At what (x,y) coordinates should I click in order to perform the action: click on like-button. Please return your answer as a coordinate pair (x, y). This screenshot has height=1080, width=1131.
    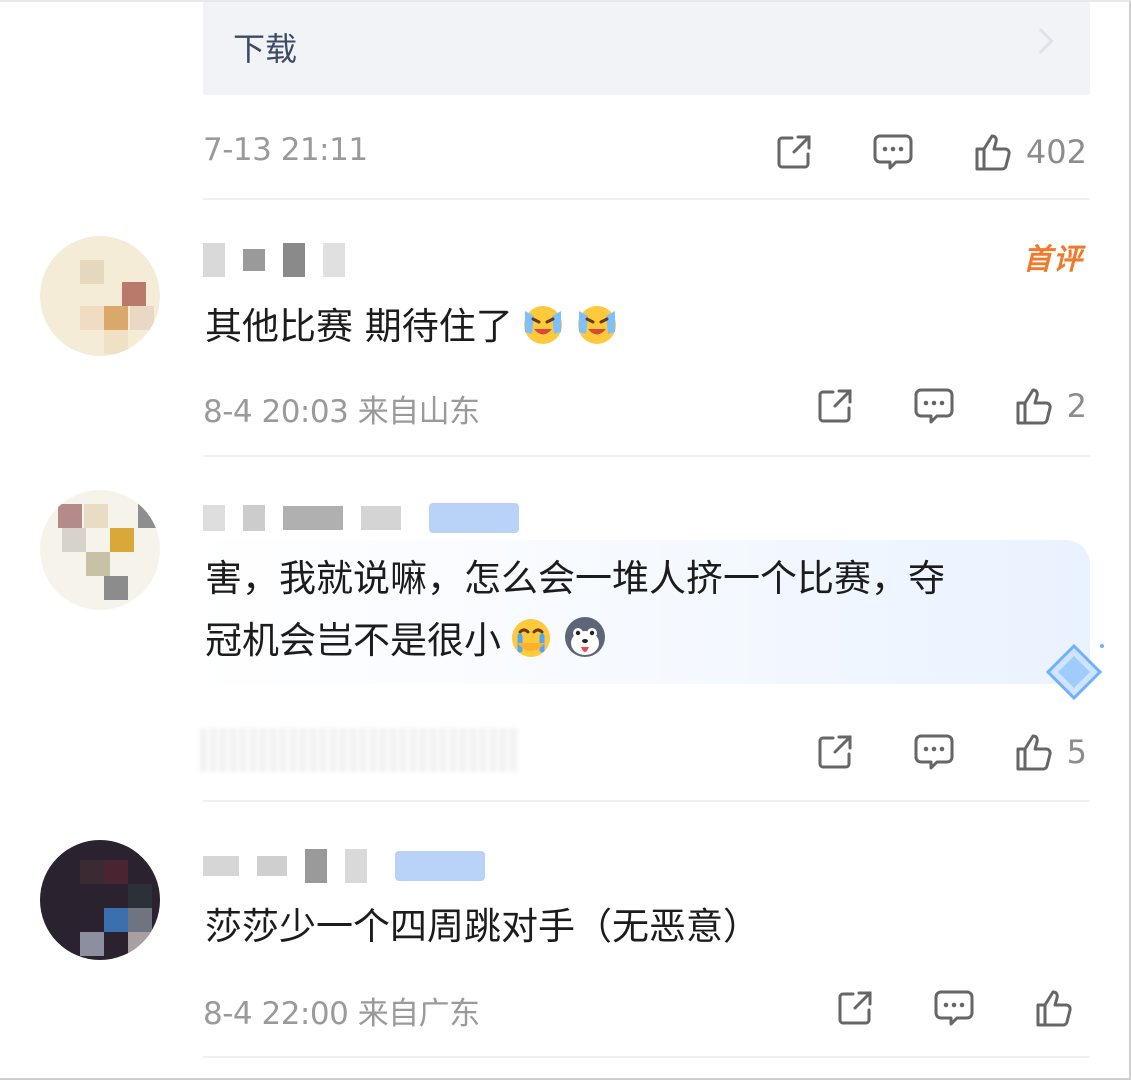
    Looking at the image, I should click on (1060, 1008).